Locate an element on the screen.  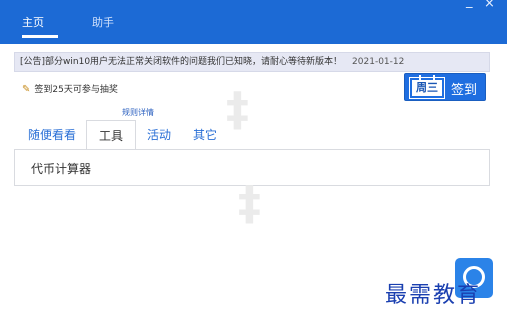
calendar-icon: 周三 is located at coordinates (427, 87).